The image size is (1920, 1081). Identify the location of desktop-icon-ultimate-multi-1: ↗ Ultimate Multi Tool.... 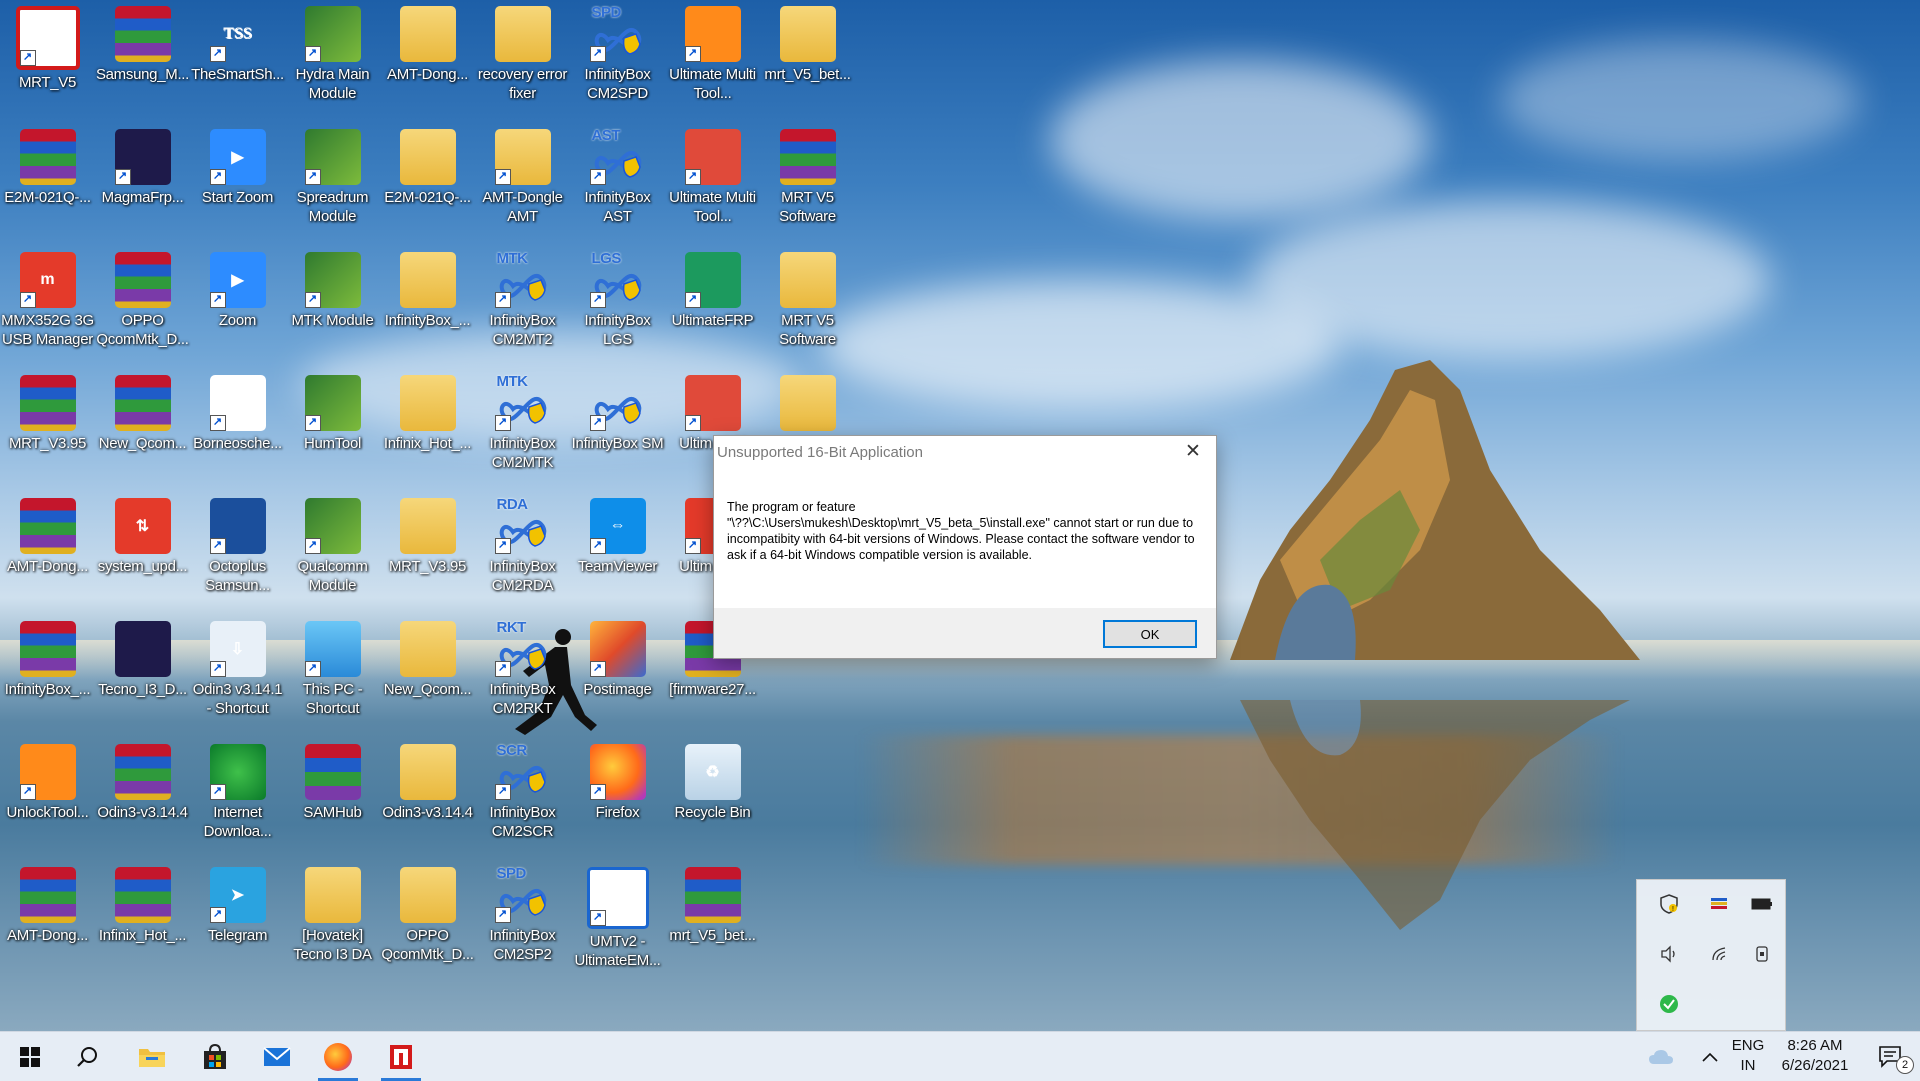
(712, 59).